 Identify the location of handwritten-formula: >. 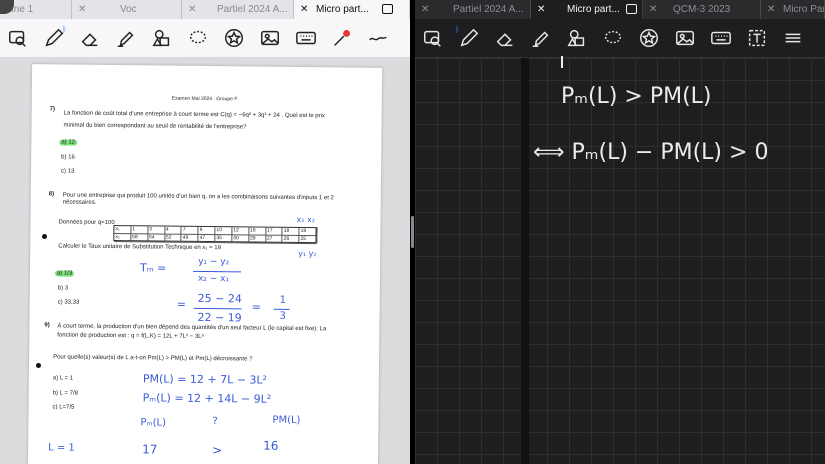
(217, 450).